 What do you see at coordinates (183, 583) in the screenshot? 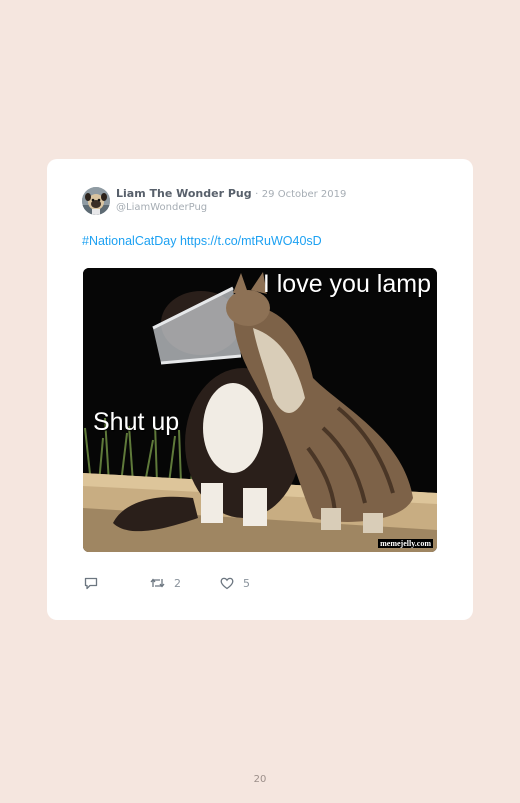
I see `tweet-actions: 2 5` at bounding box center [183, 583].